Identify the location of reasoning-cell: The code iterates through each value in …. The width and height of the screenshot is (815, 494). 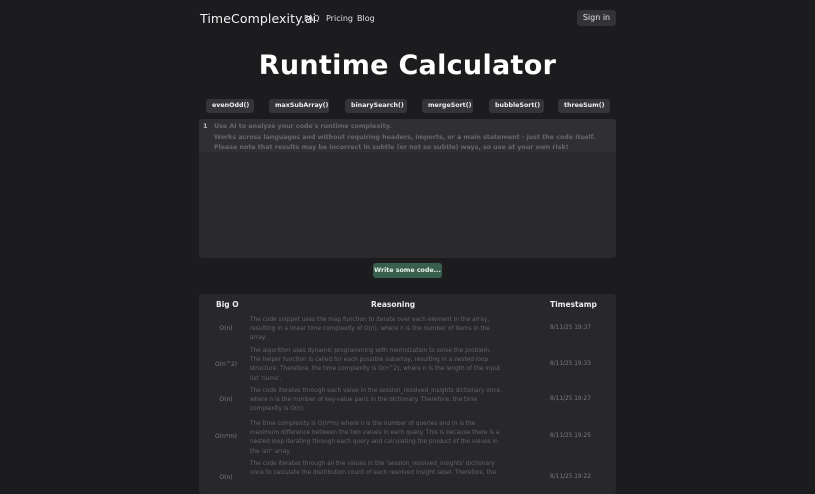
(391, 401).